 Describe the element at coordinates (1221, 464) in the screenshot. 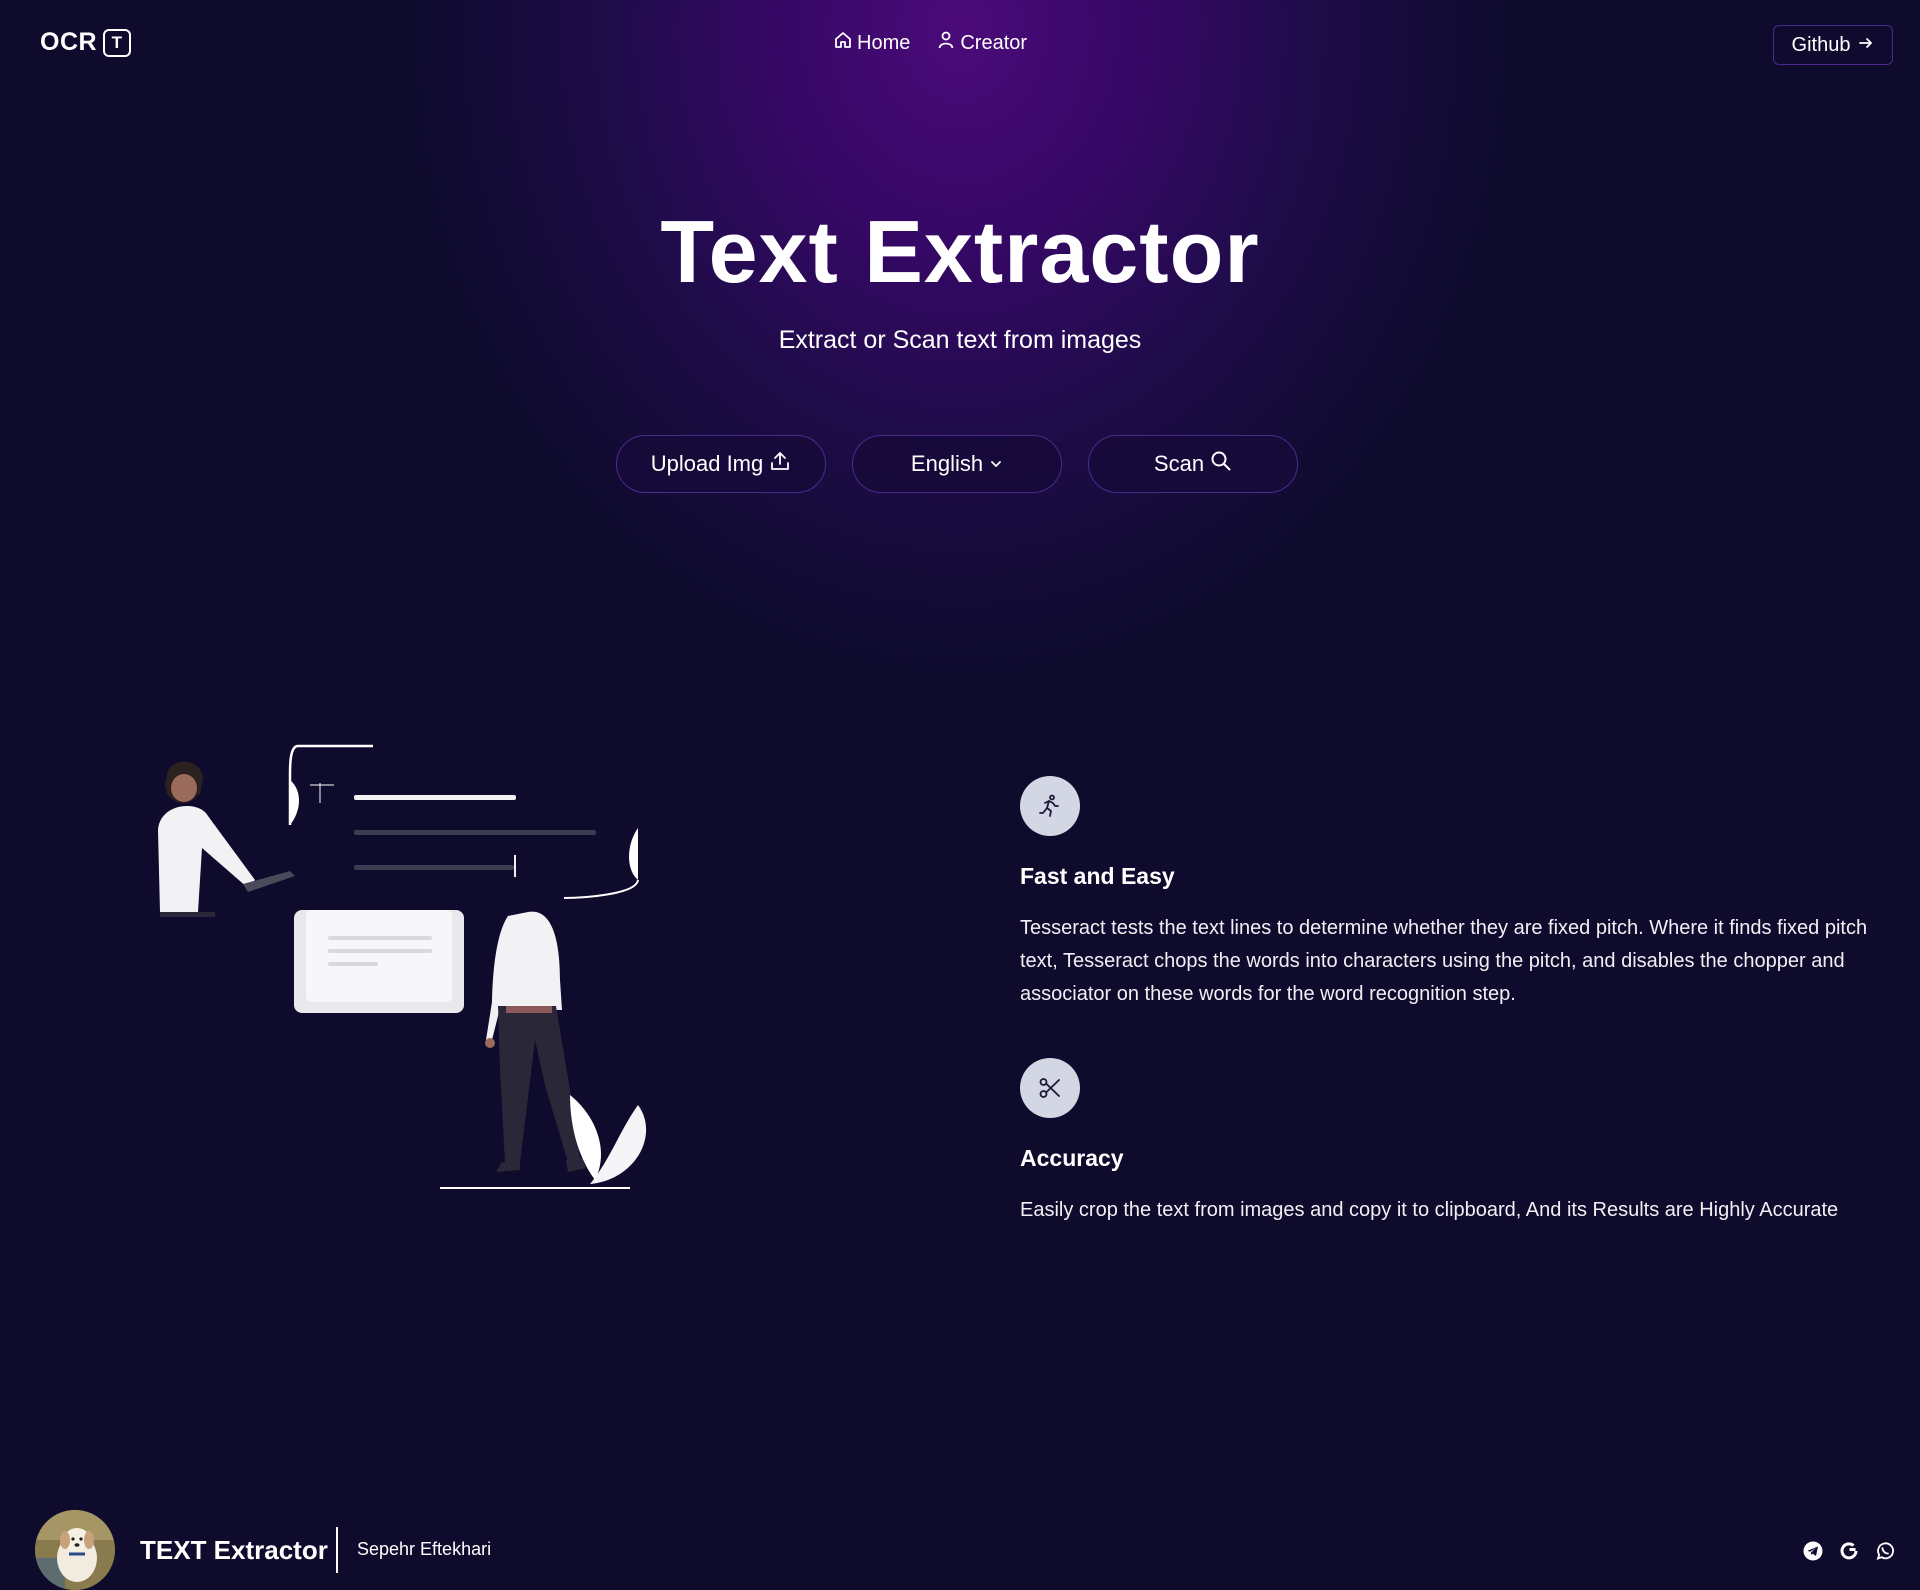

I see `search-icon` at that location.